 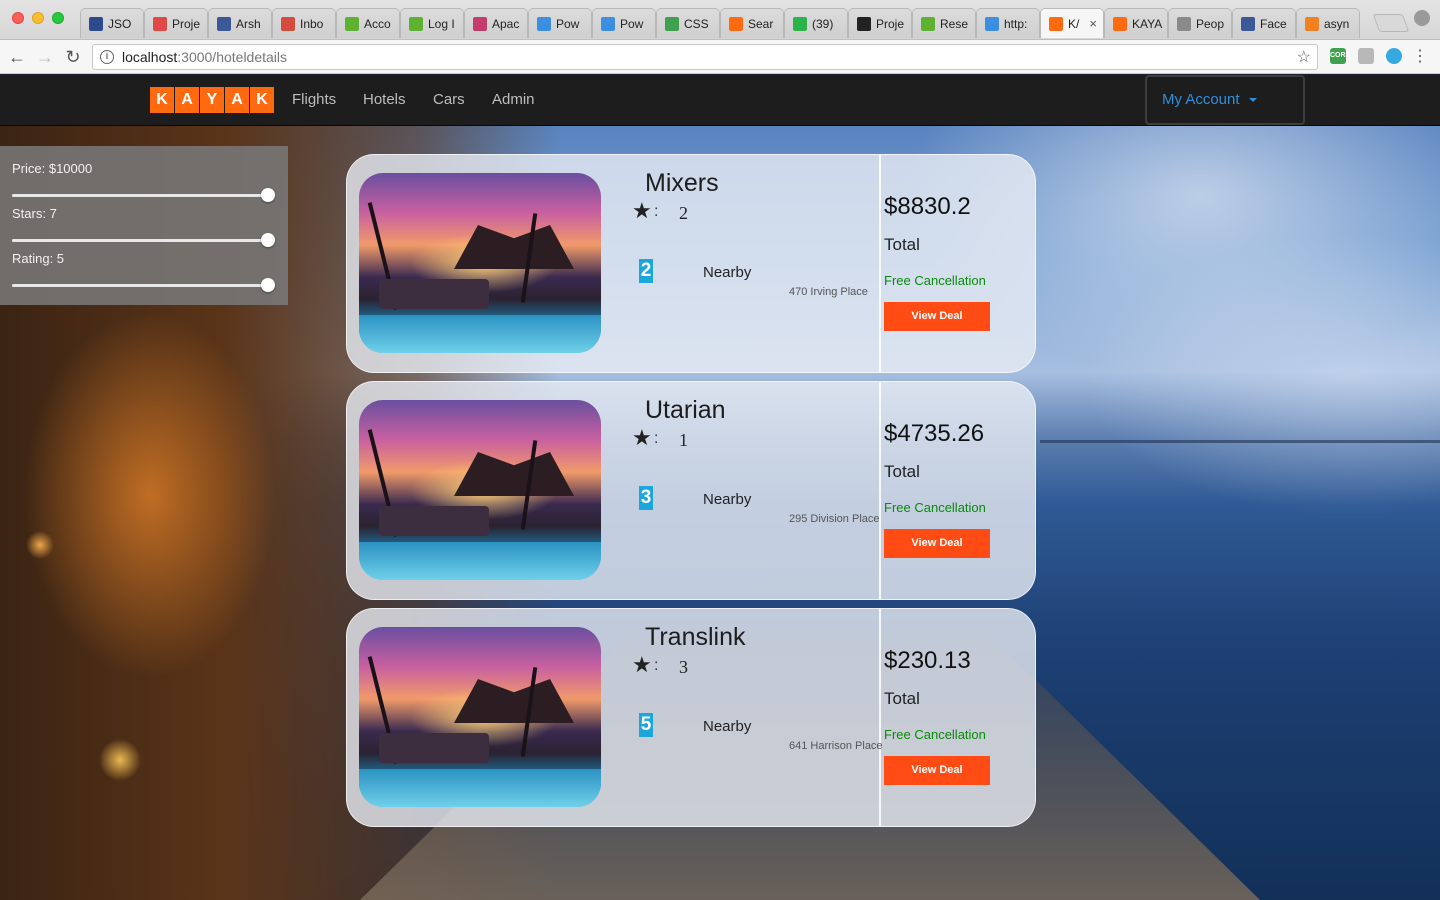 I want to click on browser-tab: Log I, so click(x=432, y=23).